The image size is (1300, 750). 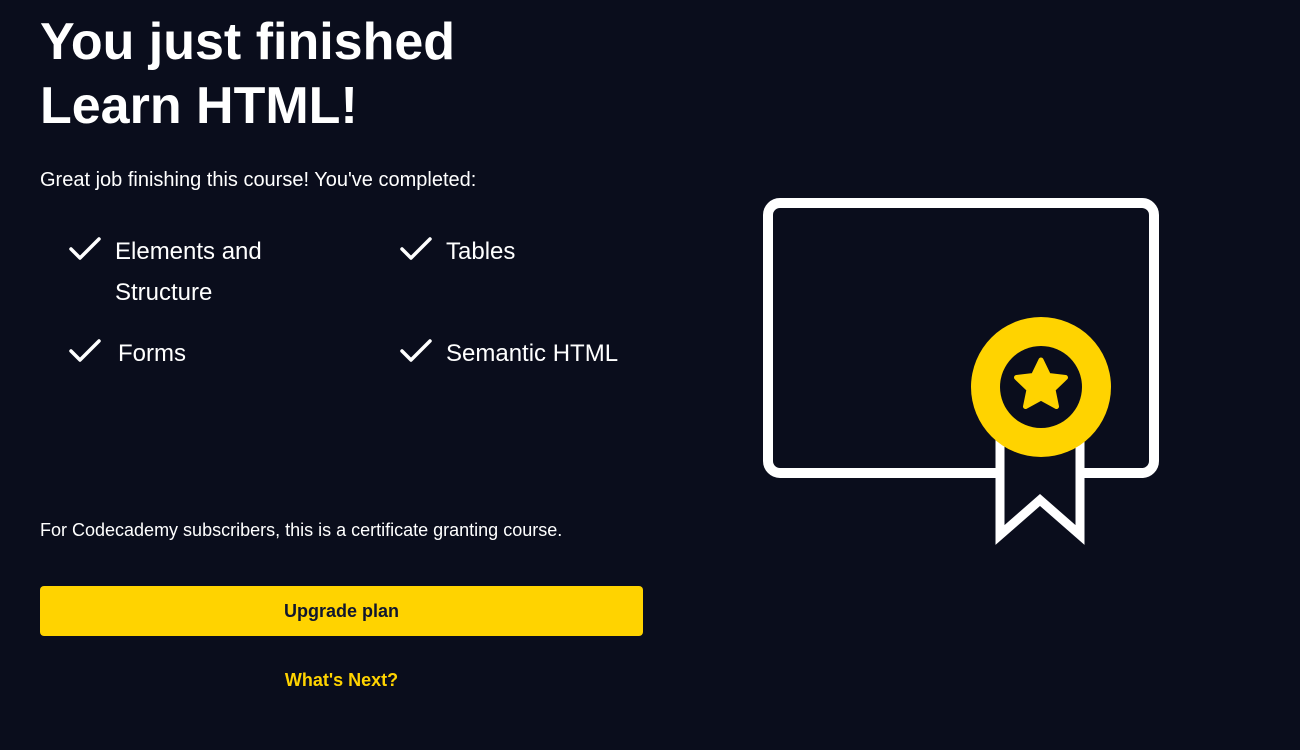 I want to click on module-item-forms: Forms, so click(x=188, y=354).